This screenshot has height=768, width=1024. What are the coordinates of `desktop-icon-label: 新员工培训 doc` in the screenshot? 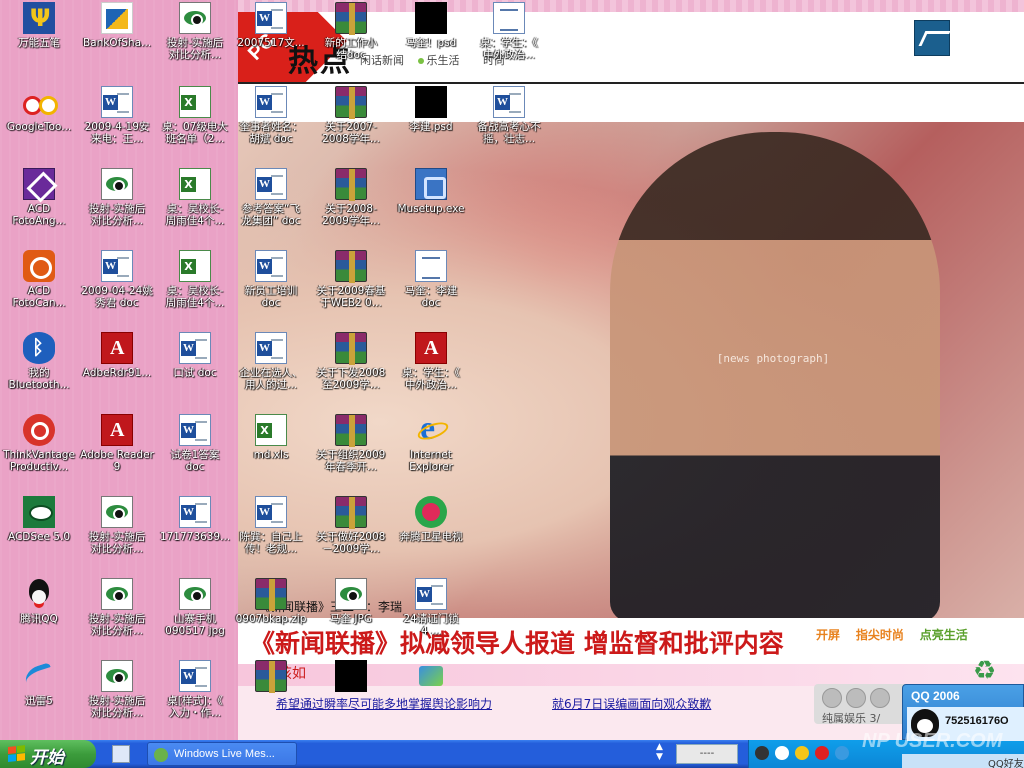 It's located at (271, 297).